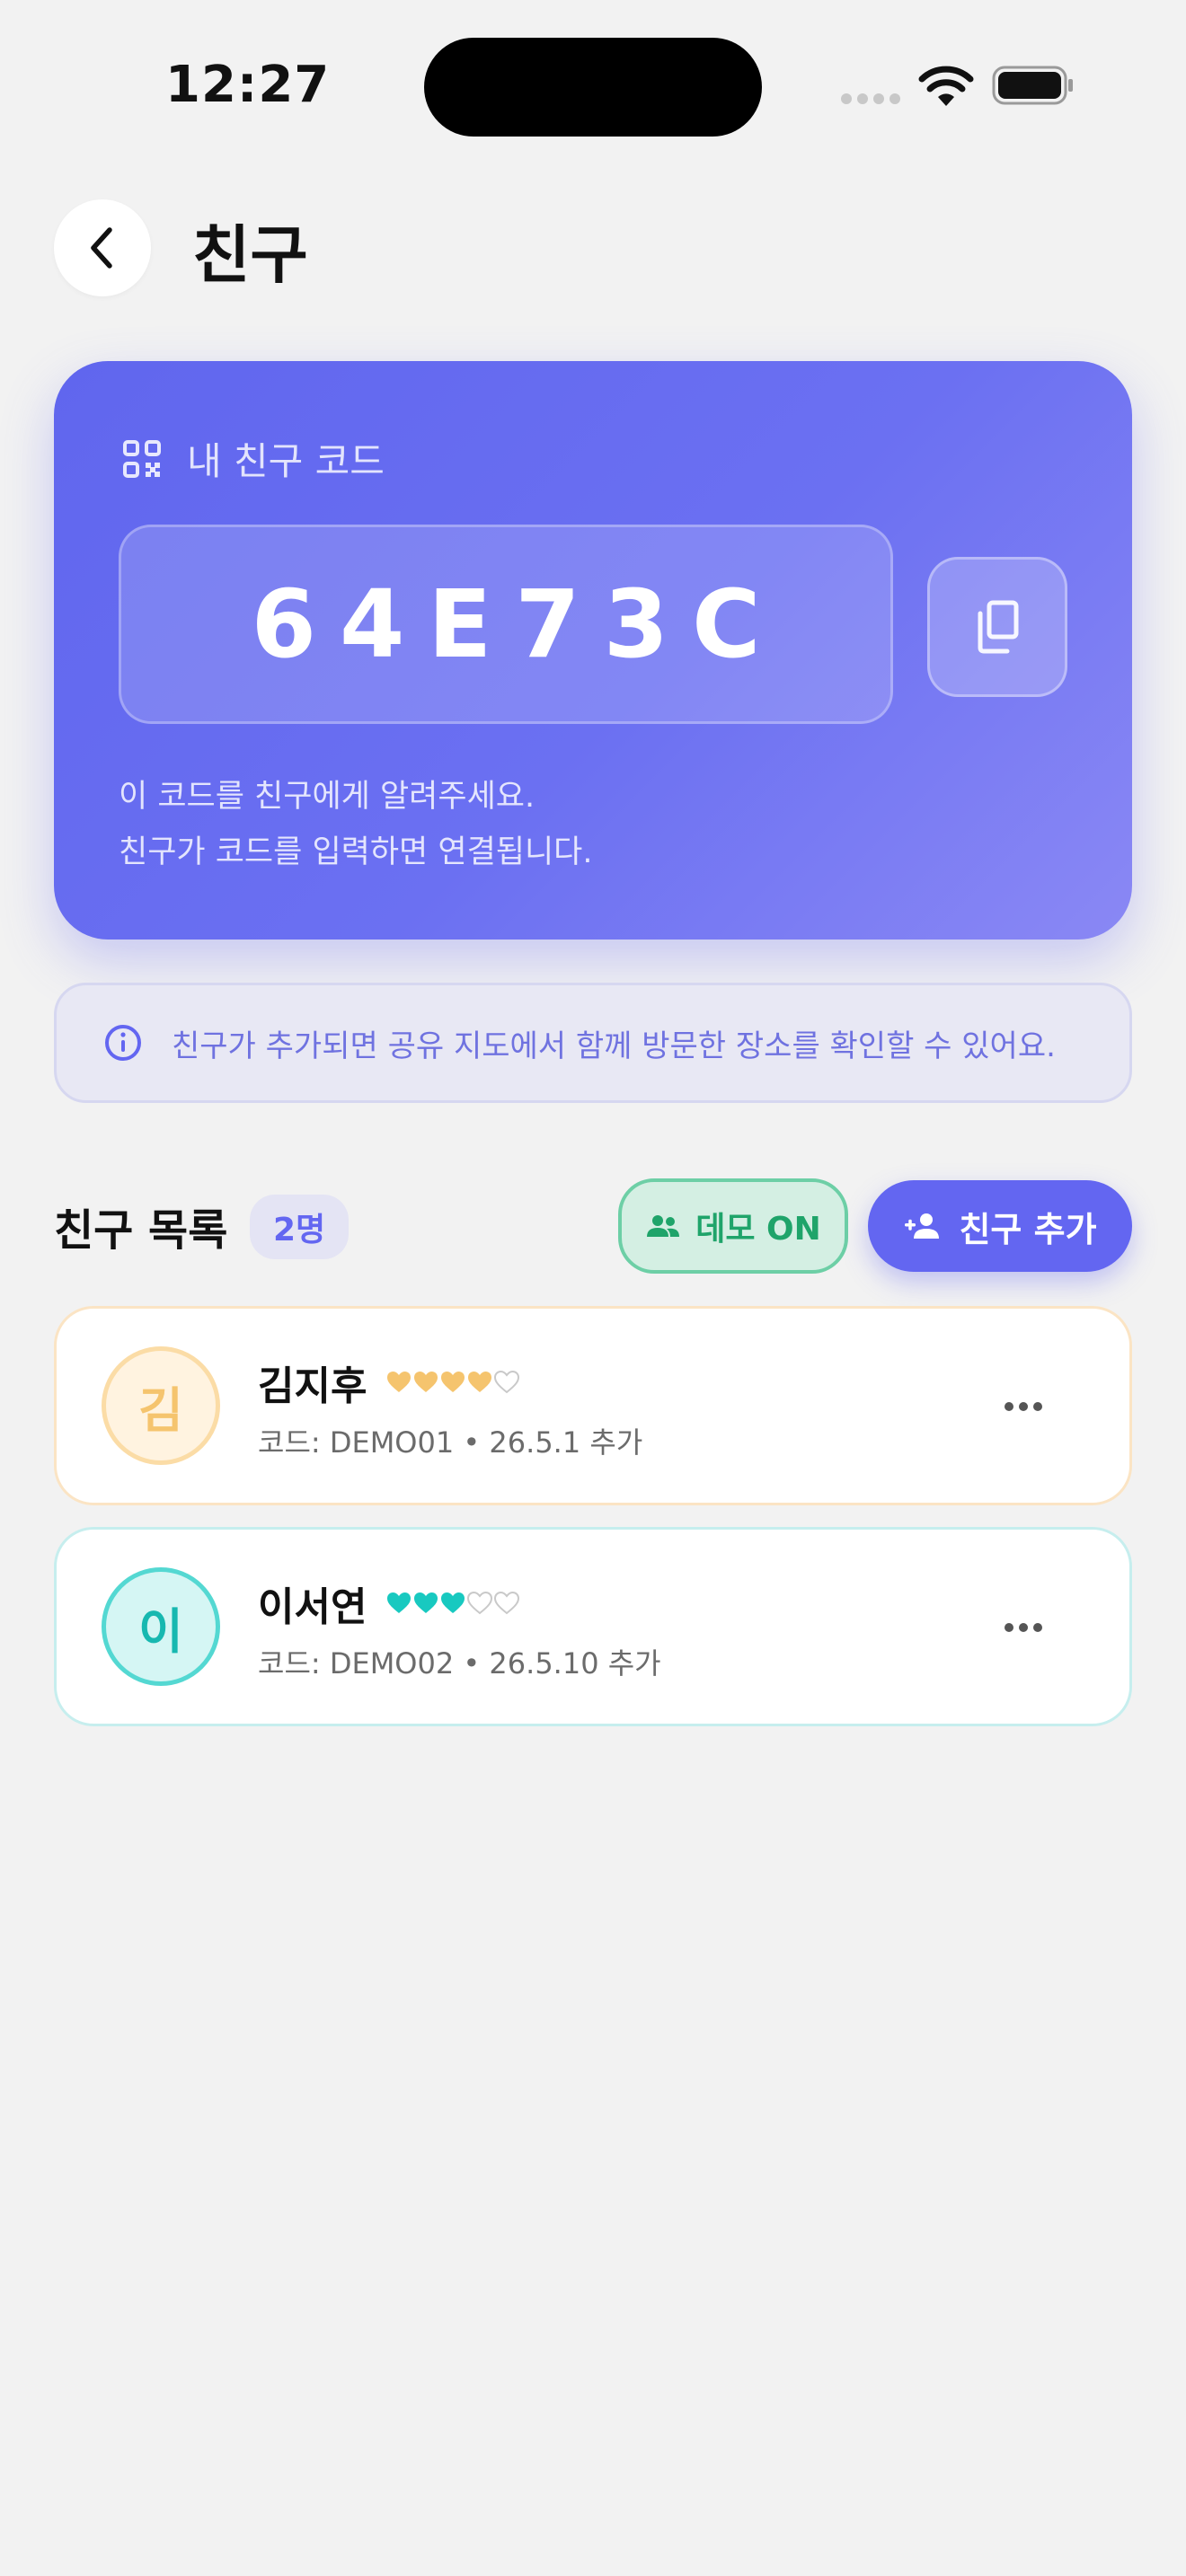 The width and height of the screenshot is (1186, 2576). I want to click on friend-card: 이 이서연 코드: DEMO02 • 26.5.10 추가, so click(593, 1626).